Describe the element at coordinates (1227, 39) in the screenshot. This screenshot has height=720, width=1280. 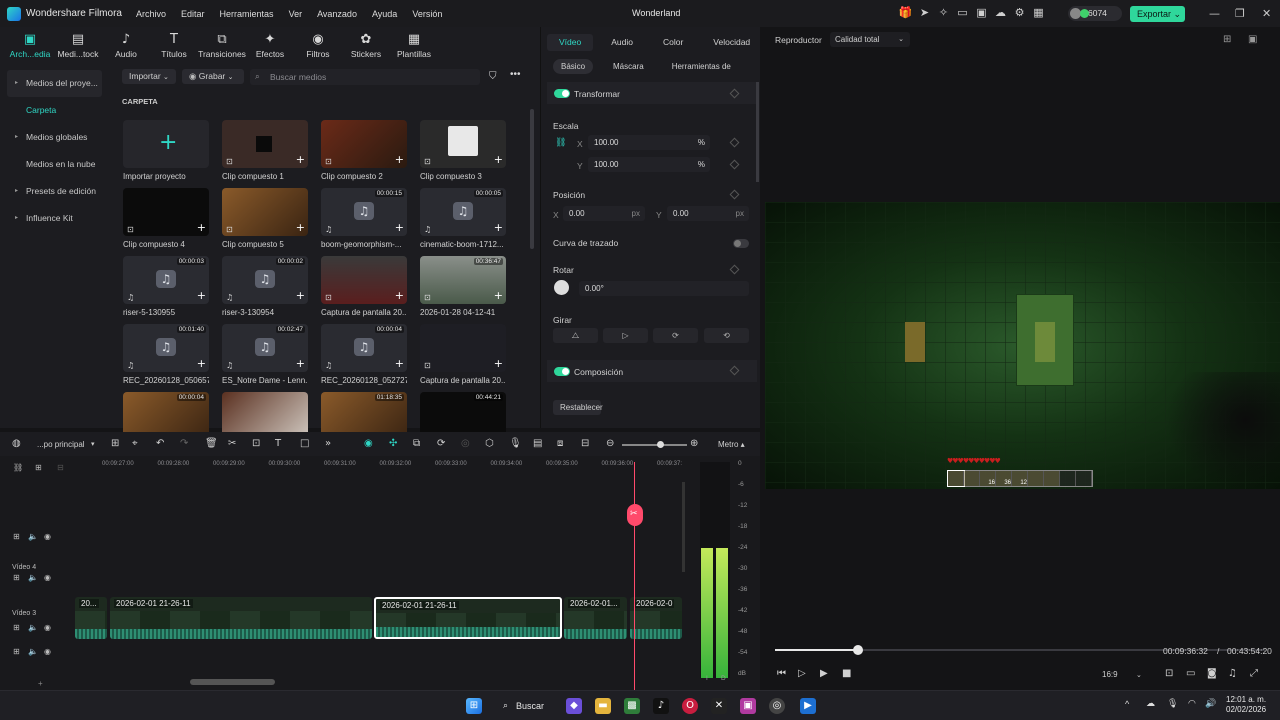
I see `grid-view-icon: ⊞` at that location.